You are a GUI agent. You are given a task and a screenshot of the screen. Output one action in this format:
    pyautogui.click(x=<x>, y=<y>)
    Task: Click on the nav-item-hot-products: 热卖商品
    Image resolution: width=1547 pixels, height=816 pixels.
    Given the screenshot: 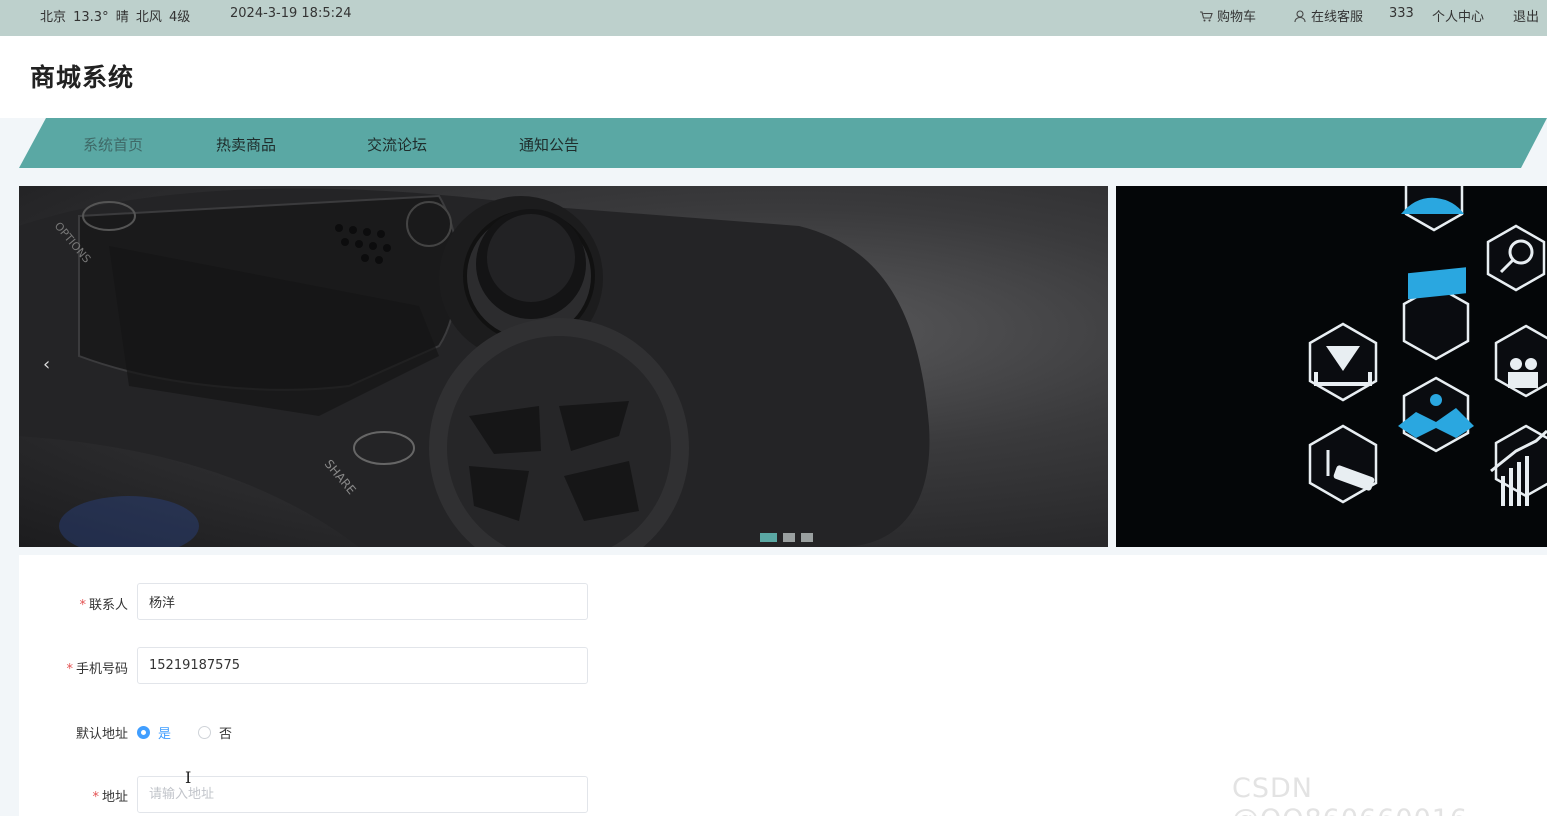 What is the action you would take?
    pyautogui.click(x=246, y=144)
    